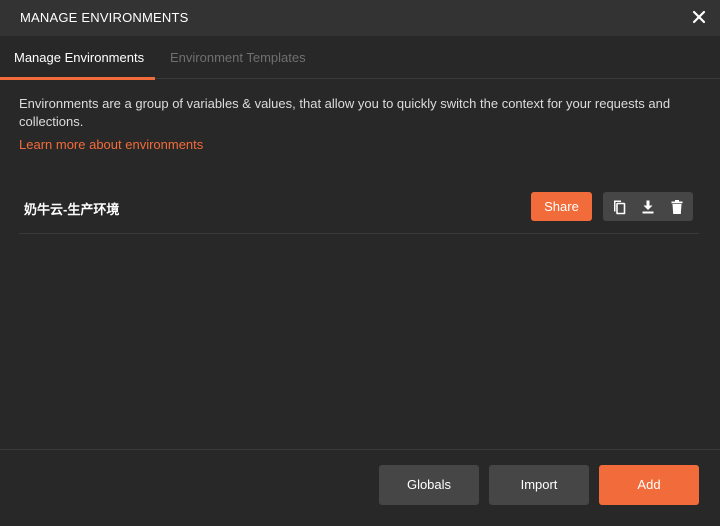  I want to click on close-button, so click(699, 17).